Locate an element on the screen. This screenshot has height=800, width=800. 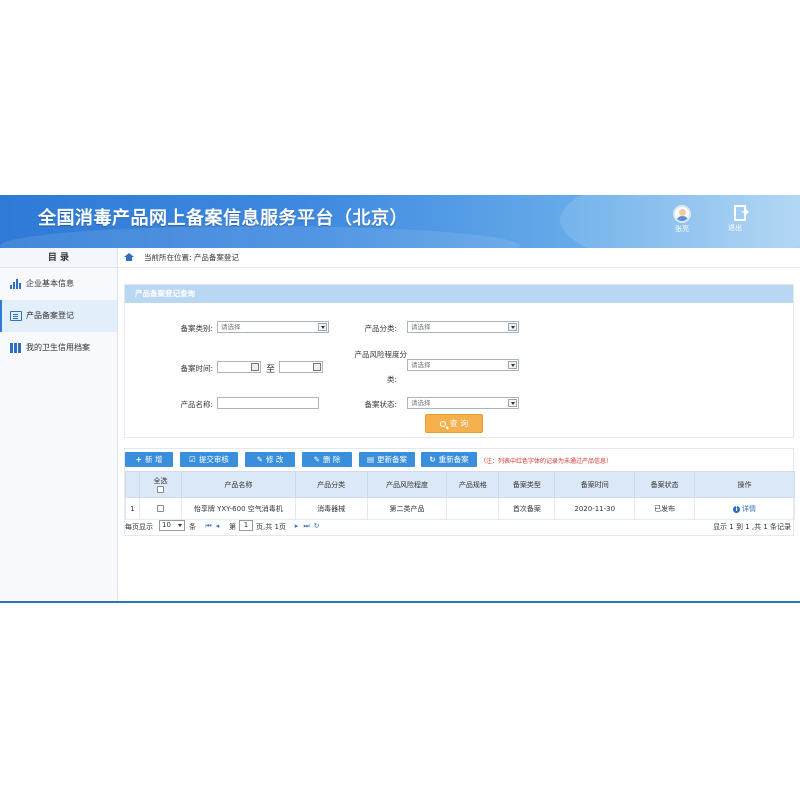
sidebar-item-company-info: 企业基本信息 is located at coordinates (58, 284).